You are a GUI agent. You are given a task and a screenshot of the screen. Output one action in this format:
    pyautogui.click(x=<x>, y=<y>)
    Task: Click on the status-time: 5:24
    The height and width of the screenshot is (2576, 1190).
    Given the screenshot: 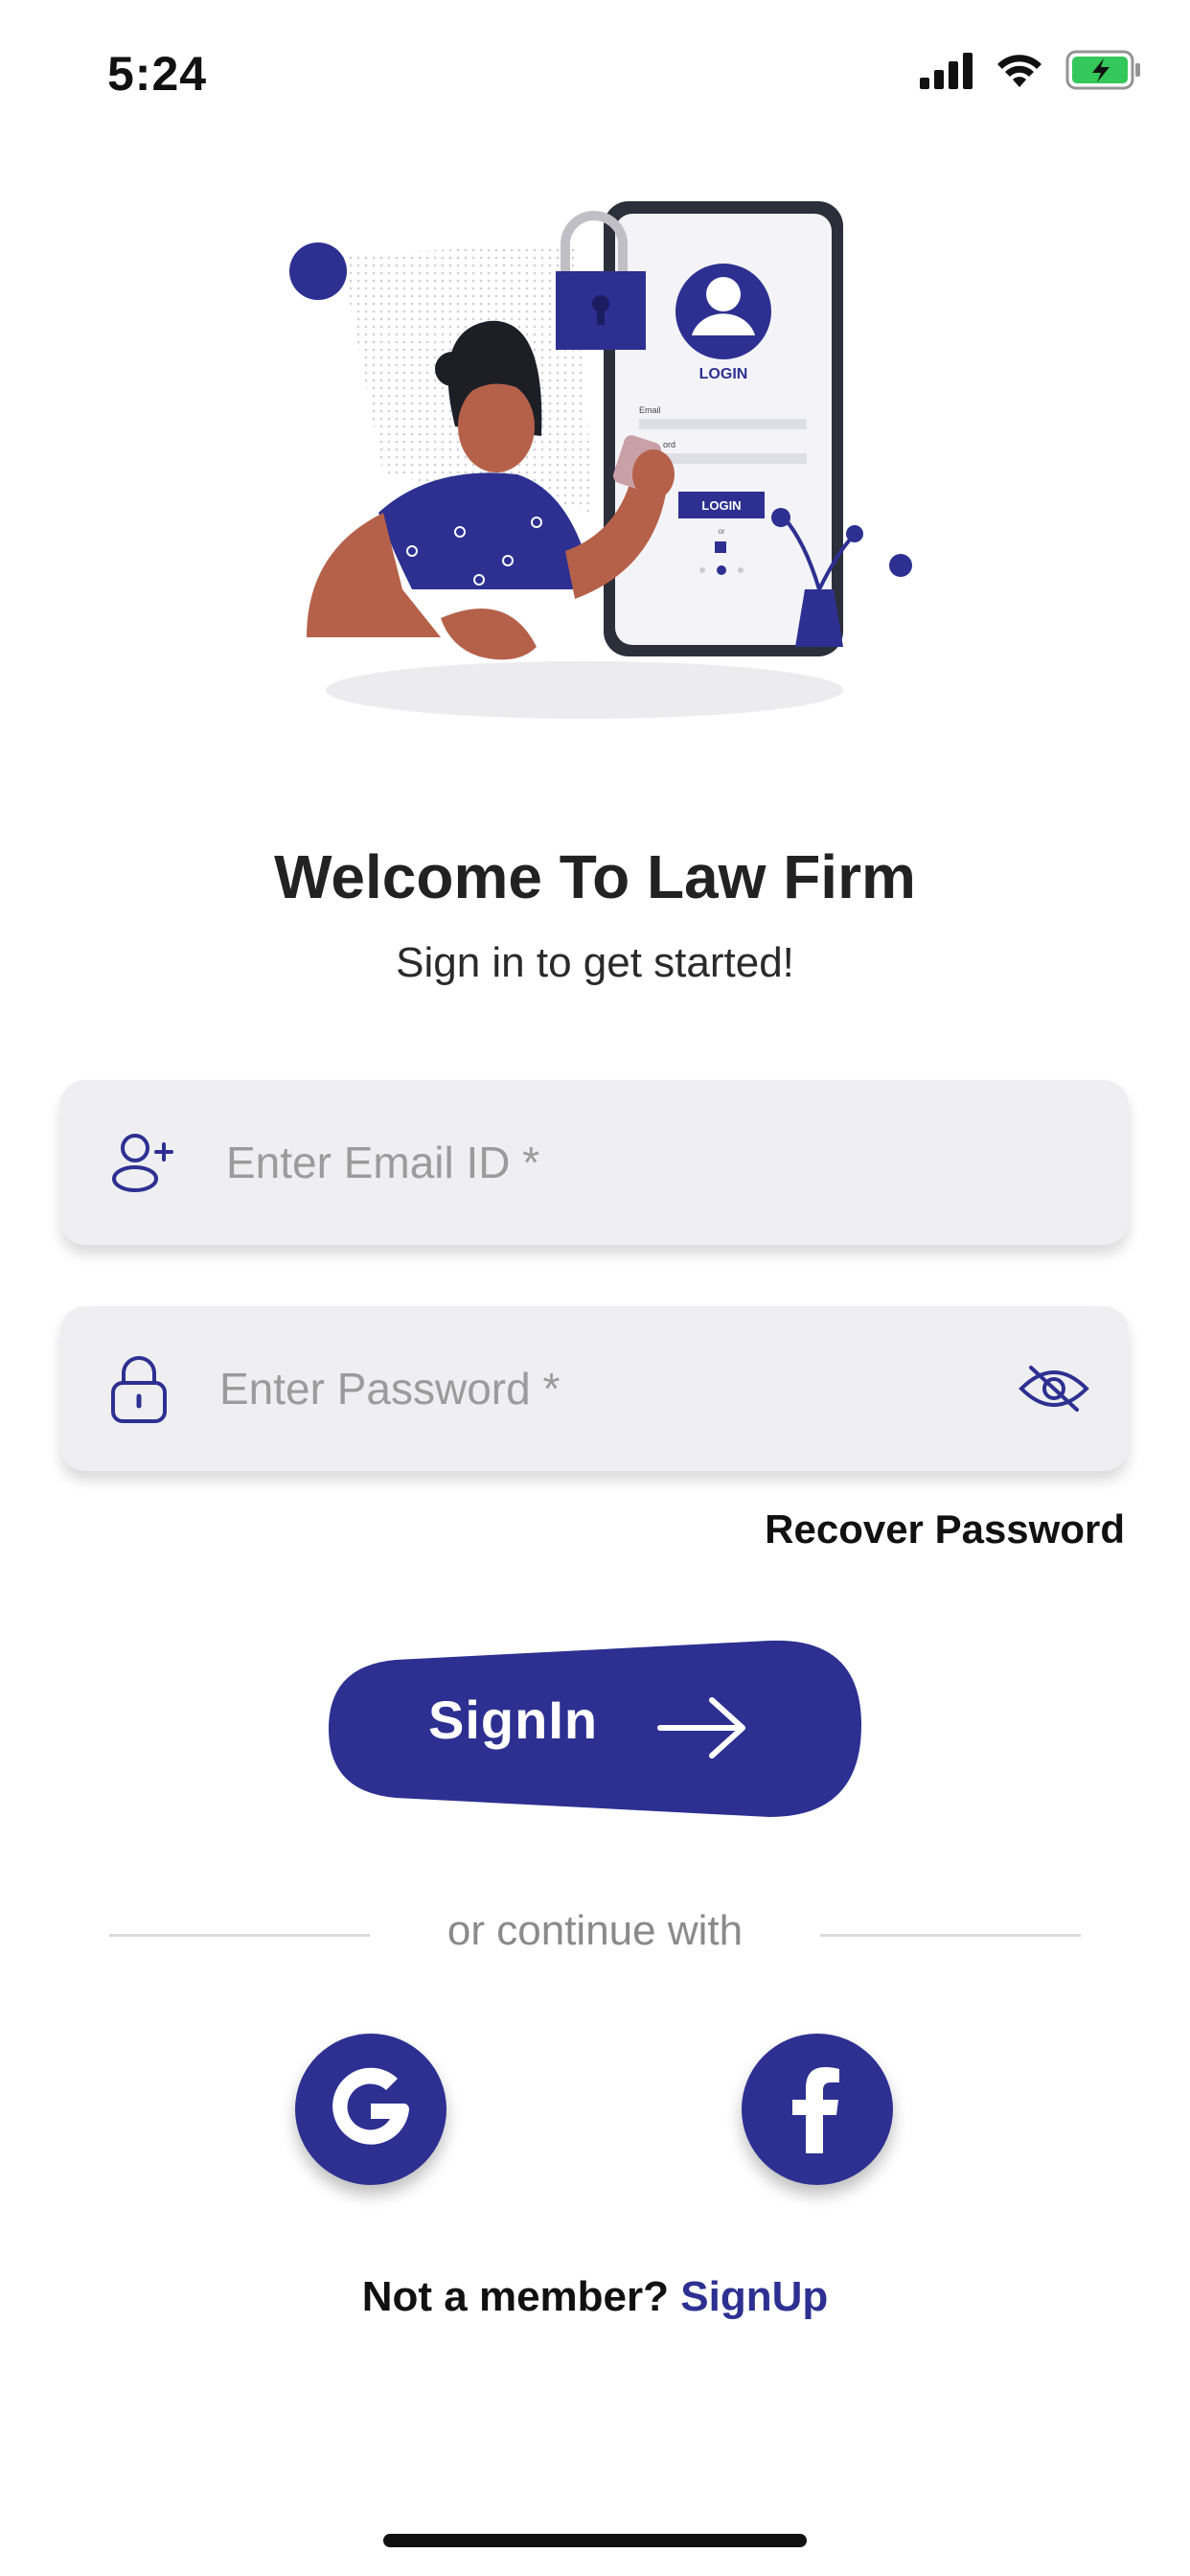 What is the action you would take?
    pyautogui.click(x=158, y=74)
    